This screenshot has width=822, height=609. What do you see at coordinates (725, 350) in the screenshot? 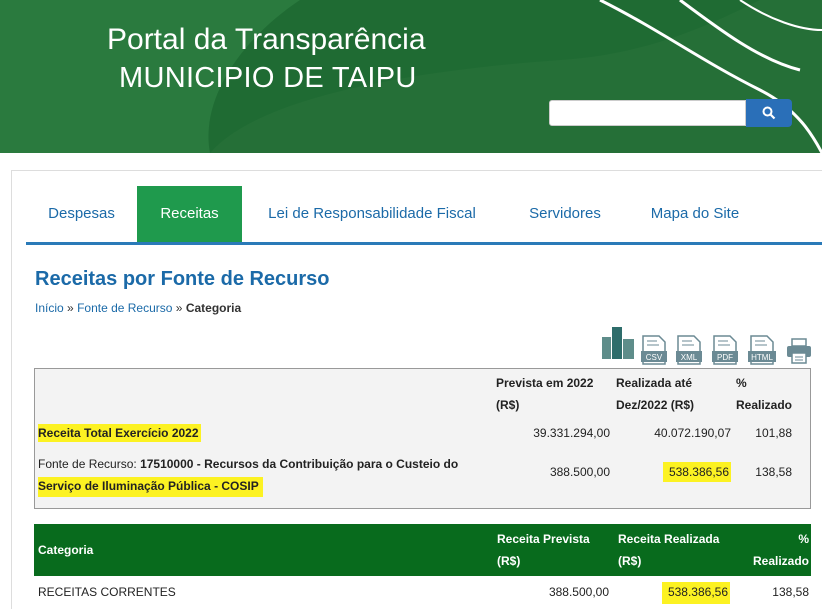
I see `pdf-icon: PDF` at bounding box center [725, 350].